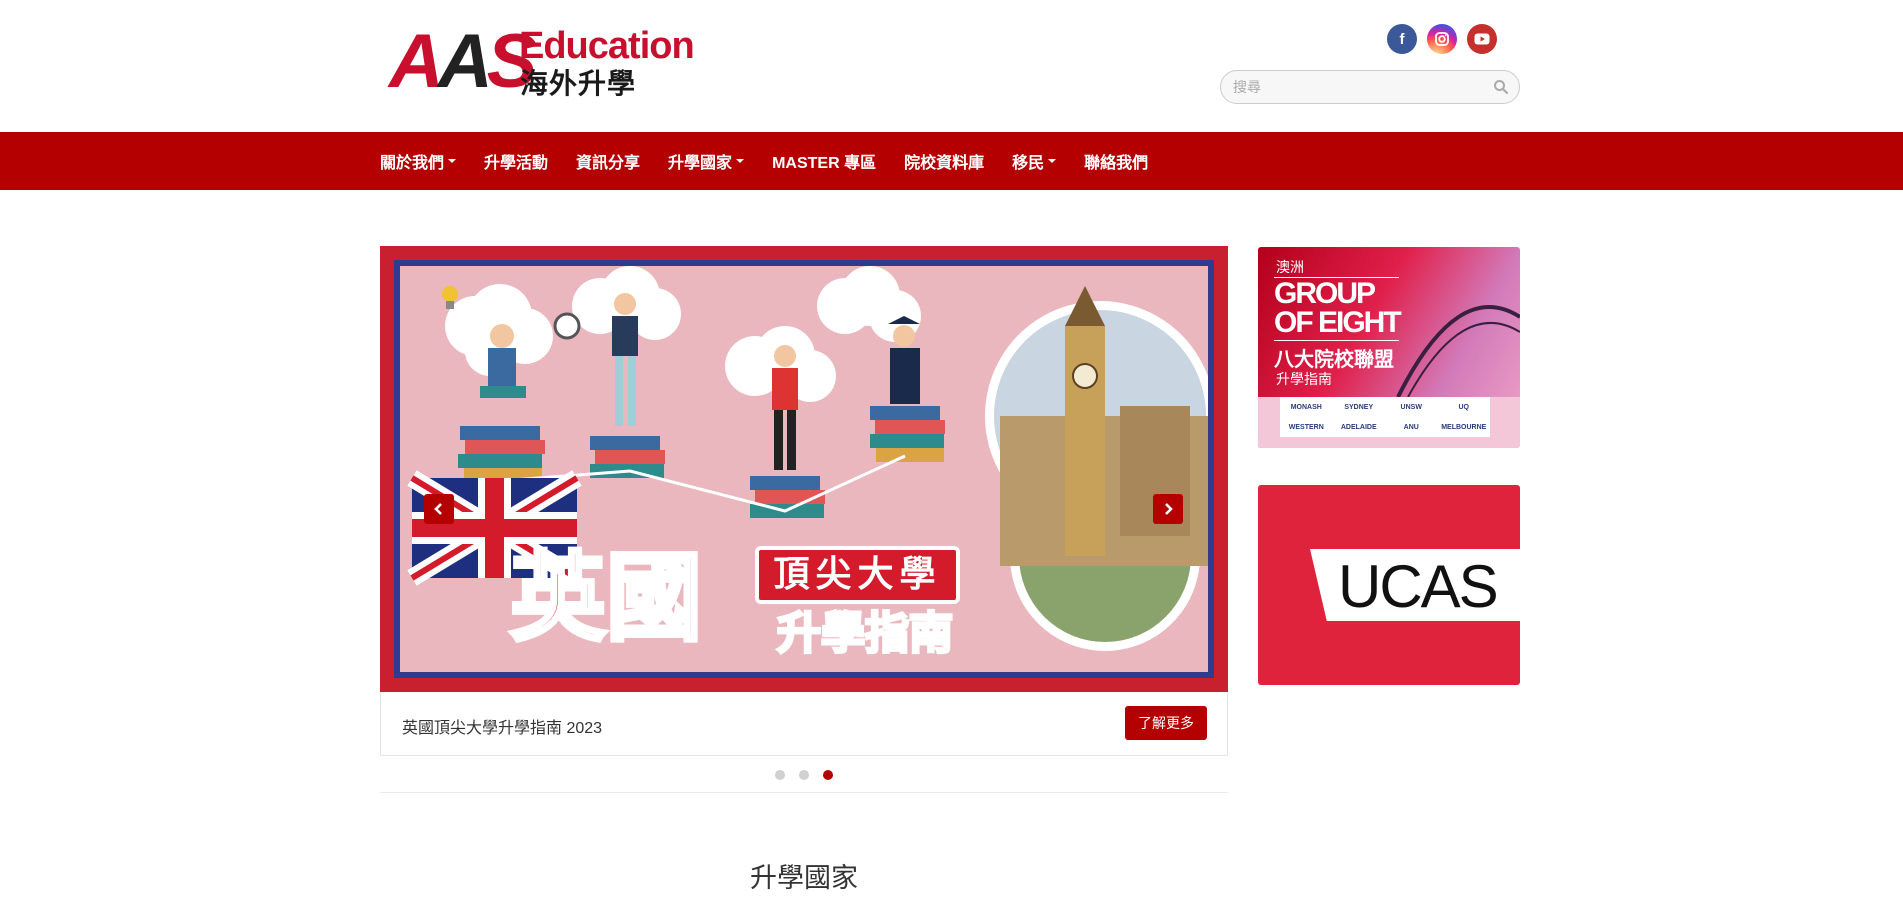 This screenshot has width=1903, height=908. I want to click on caption-title: 英國頂尖大學升學指南 2023, so click(502, 728).